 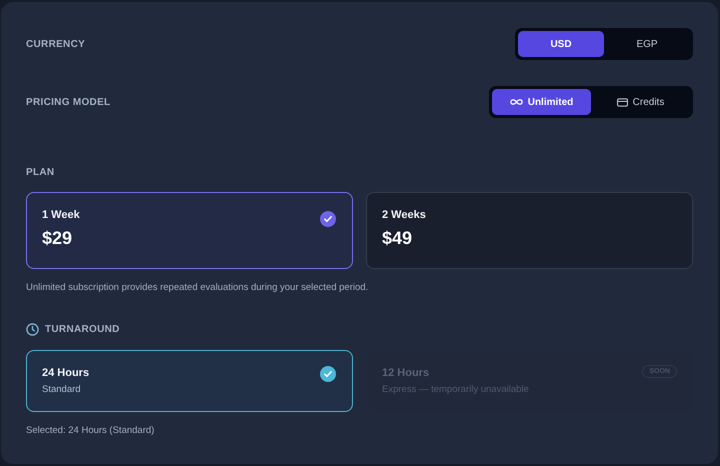 What do you see at coordinates (647, 44) in the screenshot?
I see `currency-option: EGP` at bounding box center [647, 44].